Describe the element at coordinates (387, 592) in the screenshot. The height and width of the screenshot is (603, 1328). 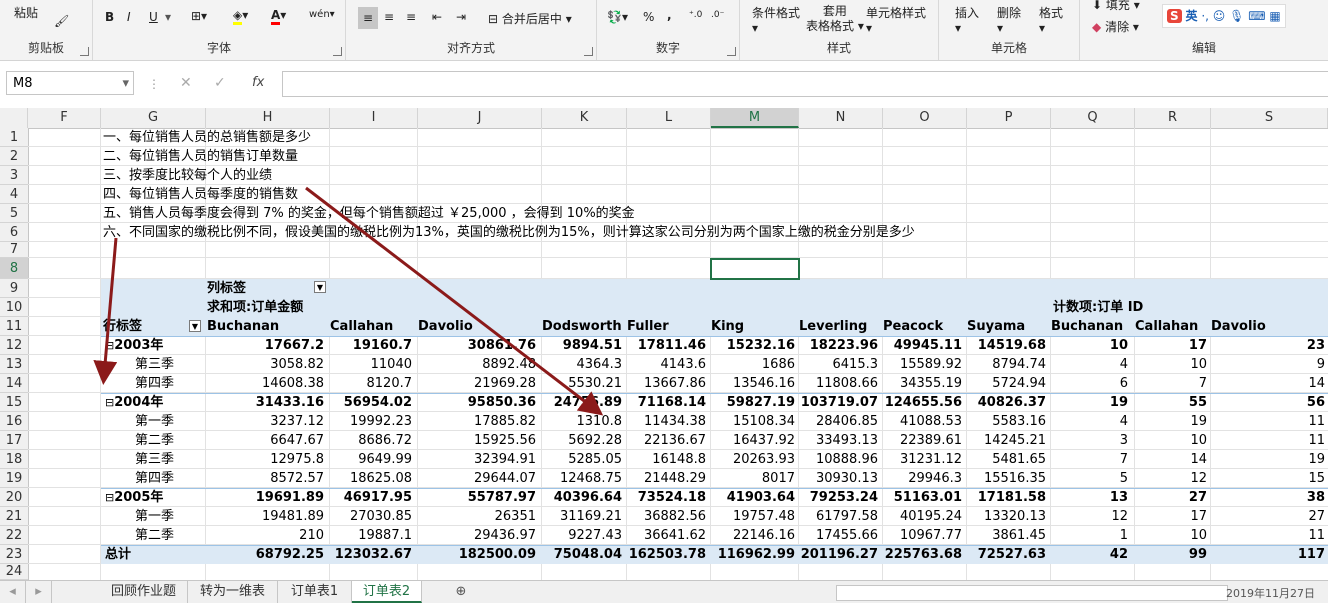
I see `sheet-tab: 订单表2` at that location.